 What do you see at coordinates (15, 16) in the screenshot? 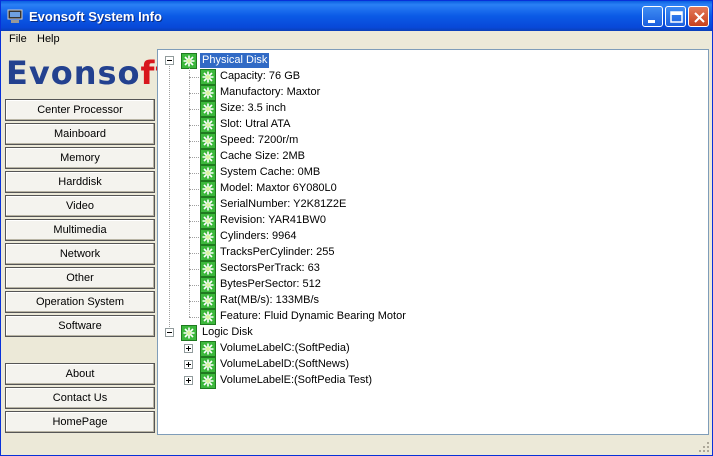
I see `computer-icon` at bounding box center [15, 16].